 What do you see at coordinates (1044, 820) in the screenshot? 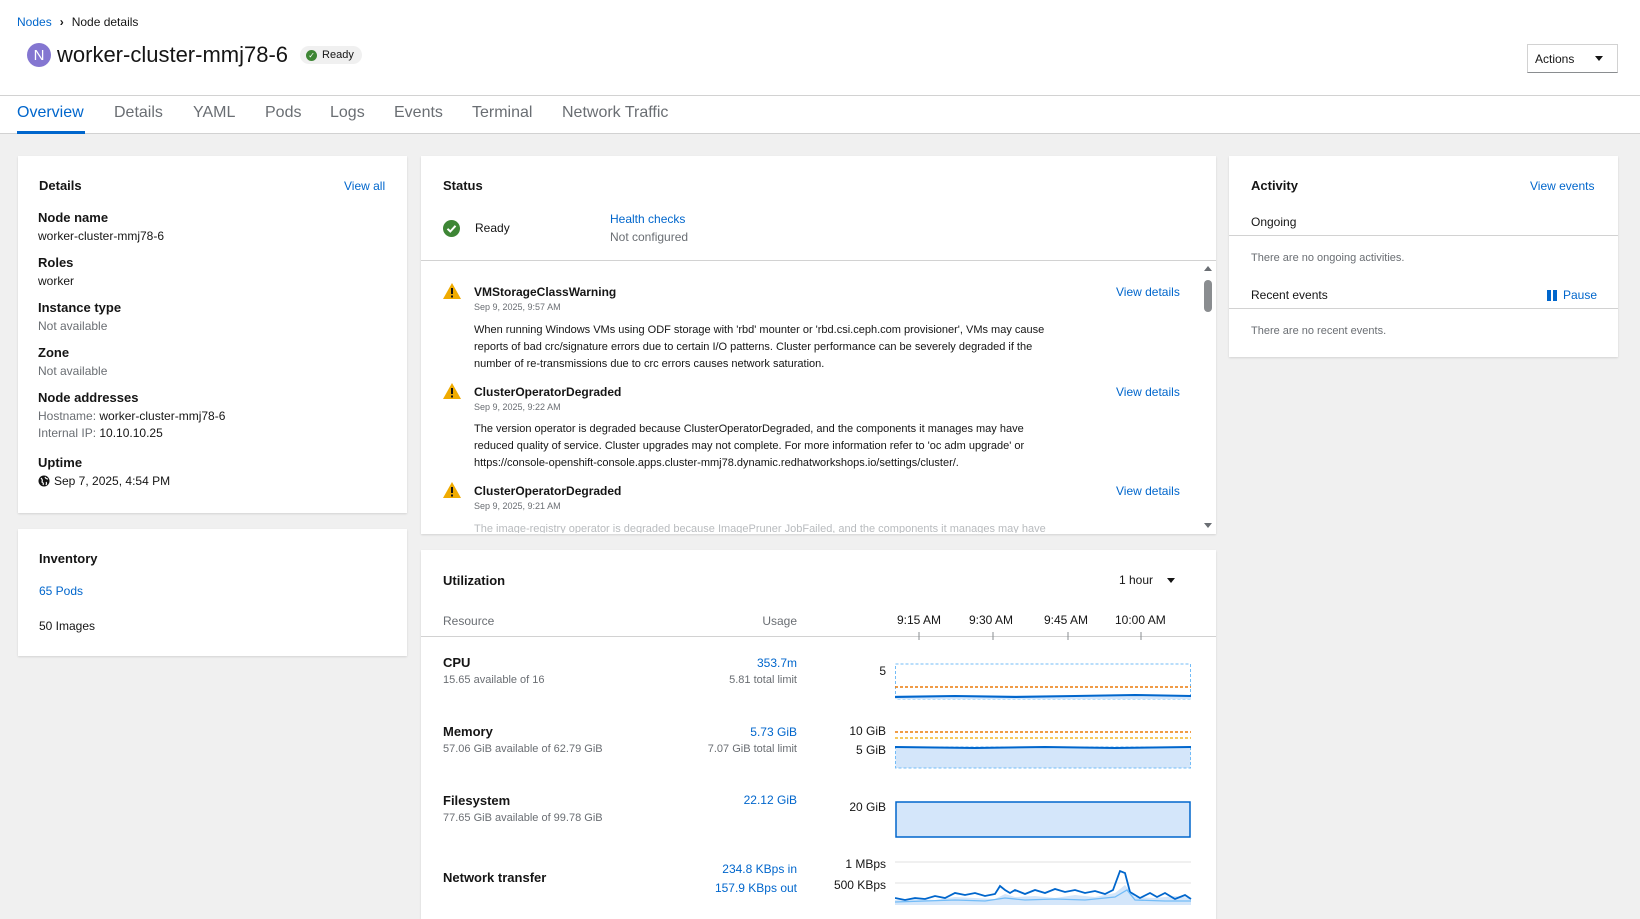
I see `filesystem-sparkline` at bounding box center [1044, 820].